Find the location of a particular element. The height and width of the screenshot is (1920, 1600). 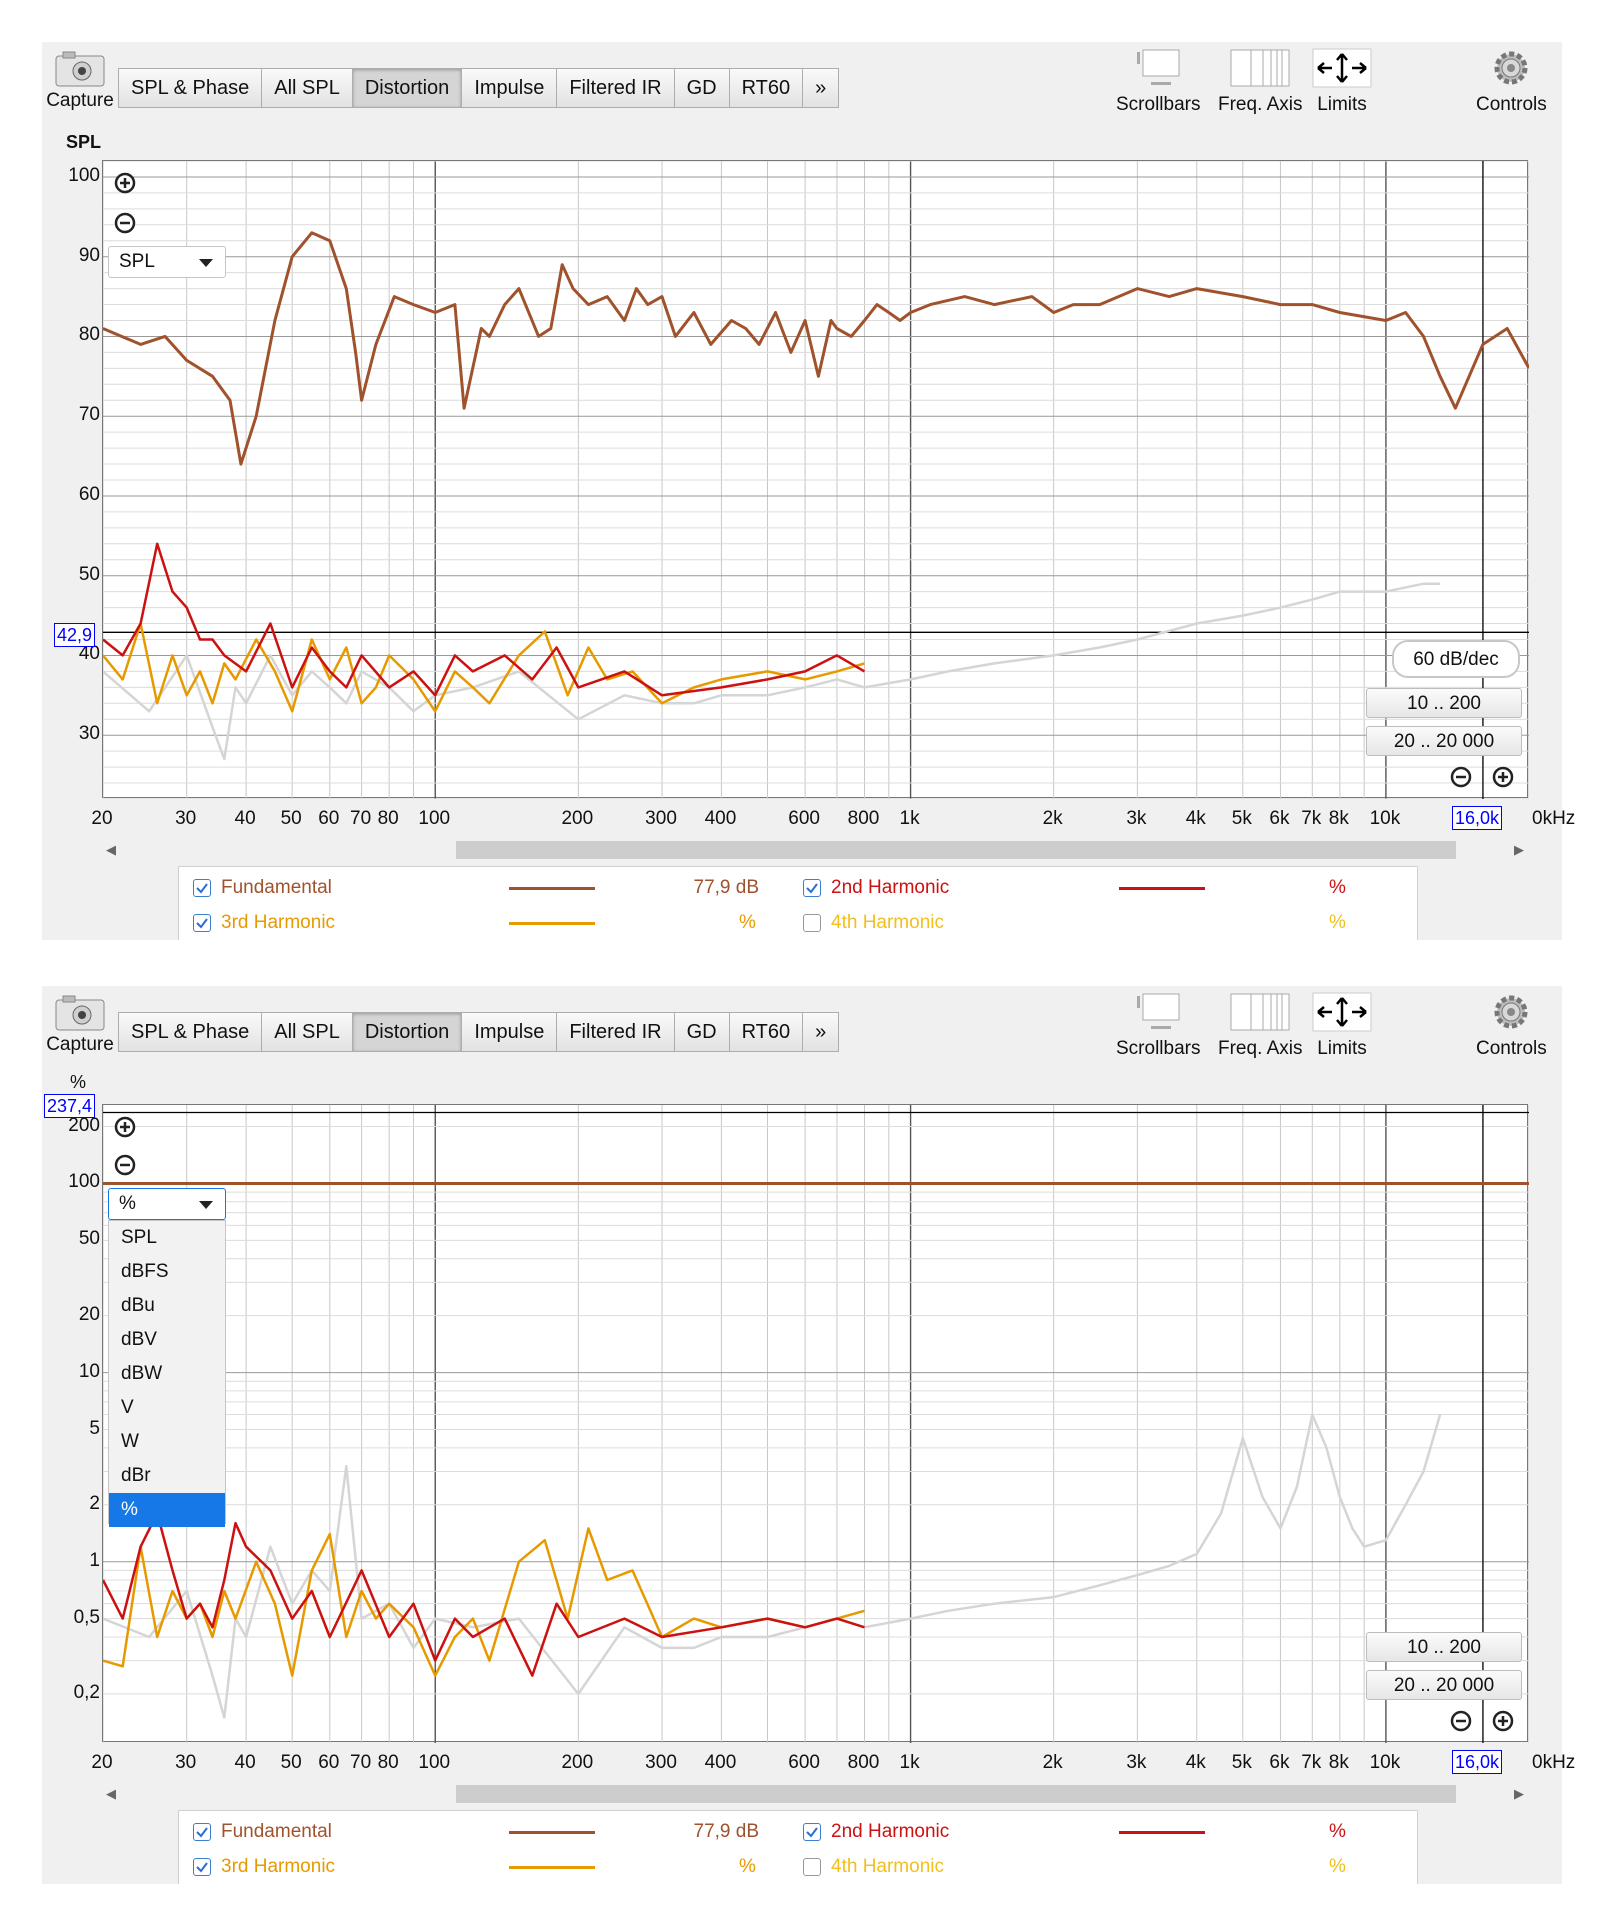

unit-dropdown: SPL is located at coordinates (167, 262).